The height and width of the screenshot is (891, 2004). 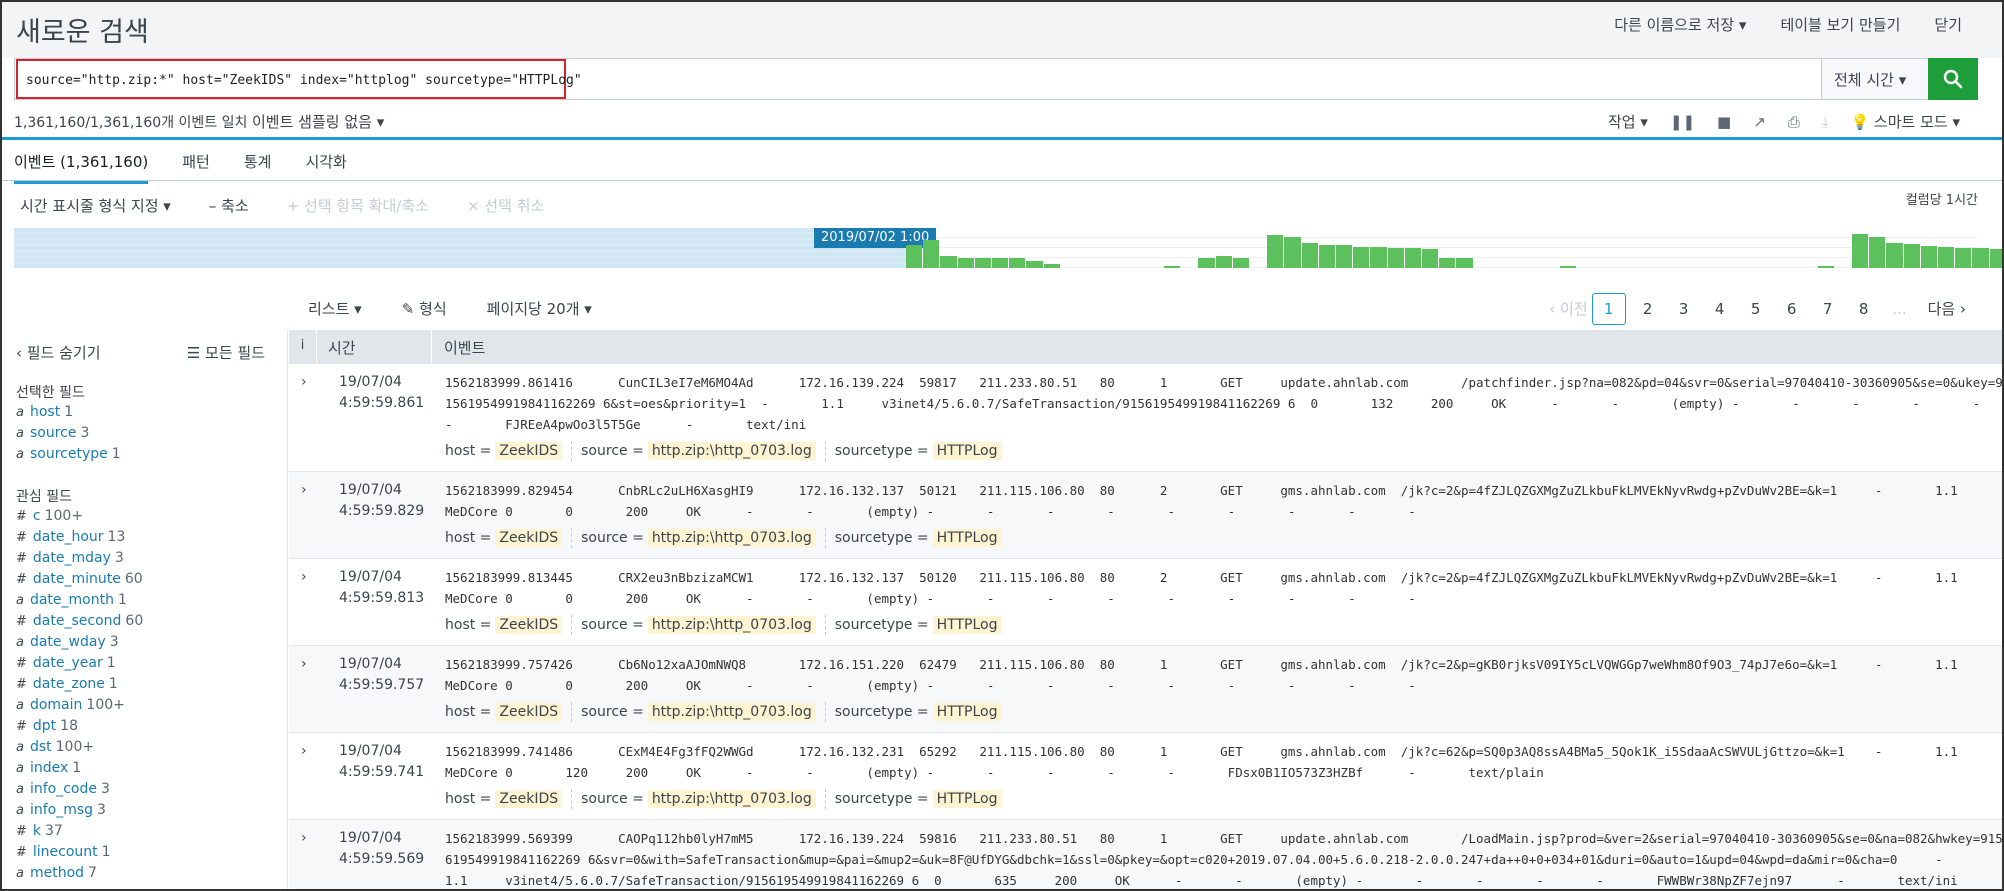 I want to click on sidebar-field-info-msg: a info_msg 3, so click(x=61, y=810).